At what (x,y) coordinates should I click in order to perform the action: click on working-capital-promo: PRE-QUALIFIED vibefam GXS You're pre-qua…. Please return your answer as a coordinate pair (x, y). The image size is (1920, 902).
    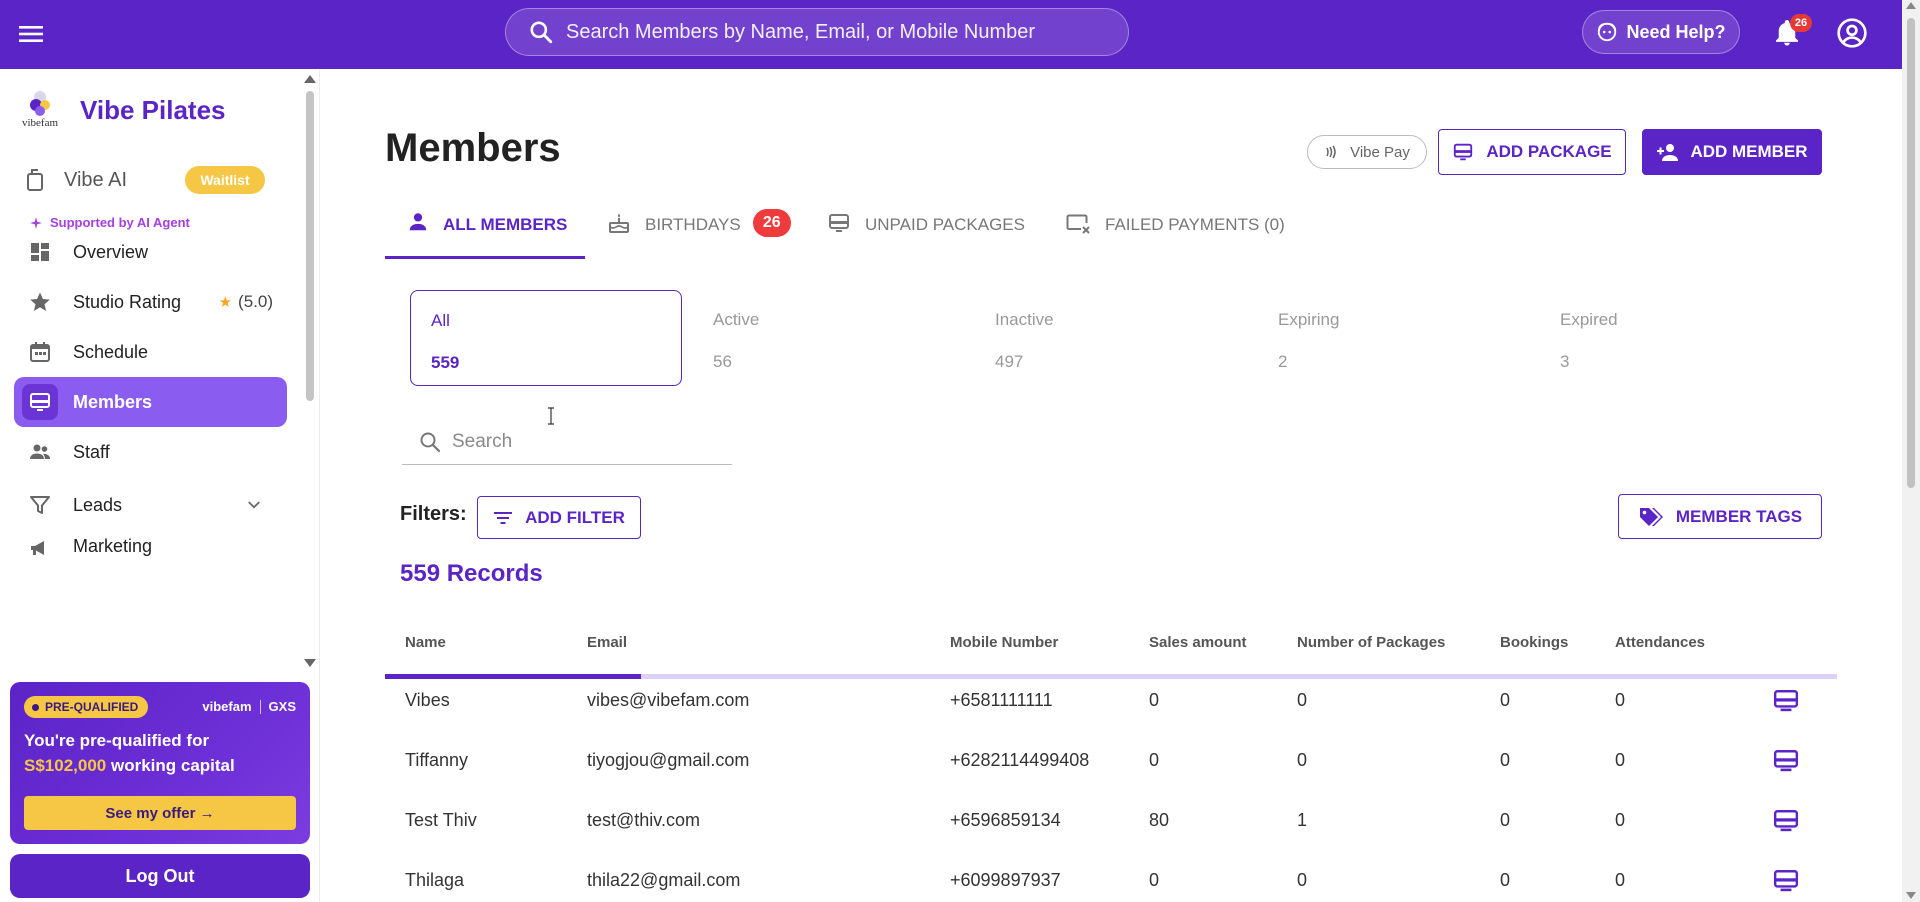
    Looking at the image, I should click on (160, 763).